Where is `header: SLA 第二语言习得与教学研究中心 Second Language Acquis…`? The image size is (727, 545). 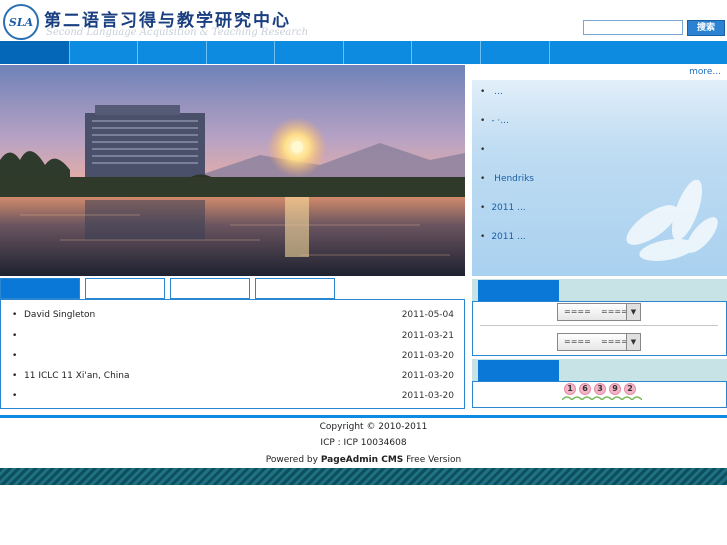
header: SLA 第二语言习得与教学研究中心 Second Language Acquis… is located at coordinates (363, 20).